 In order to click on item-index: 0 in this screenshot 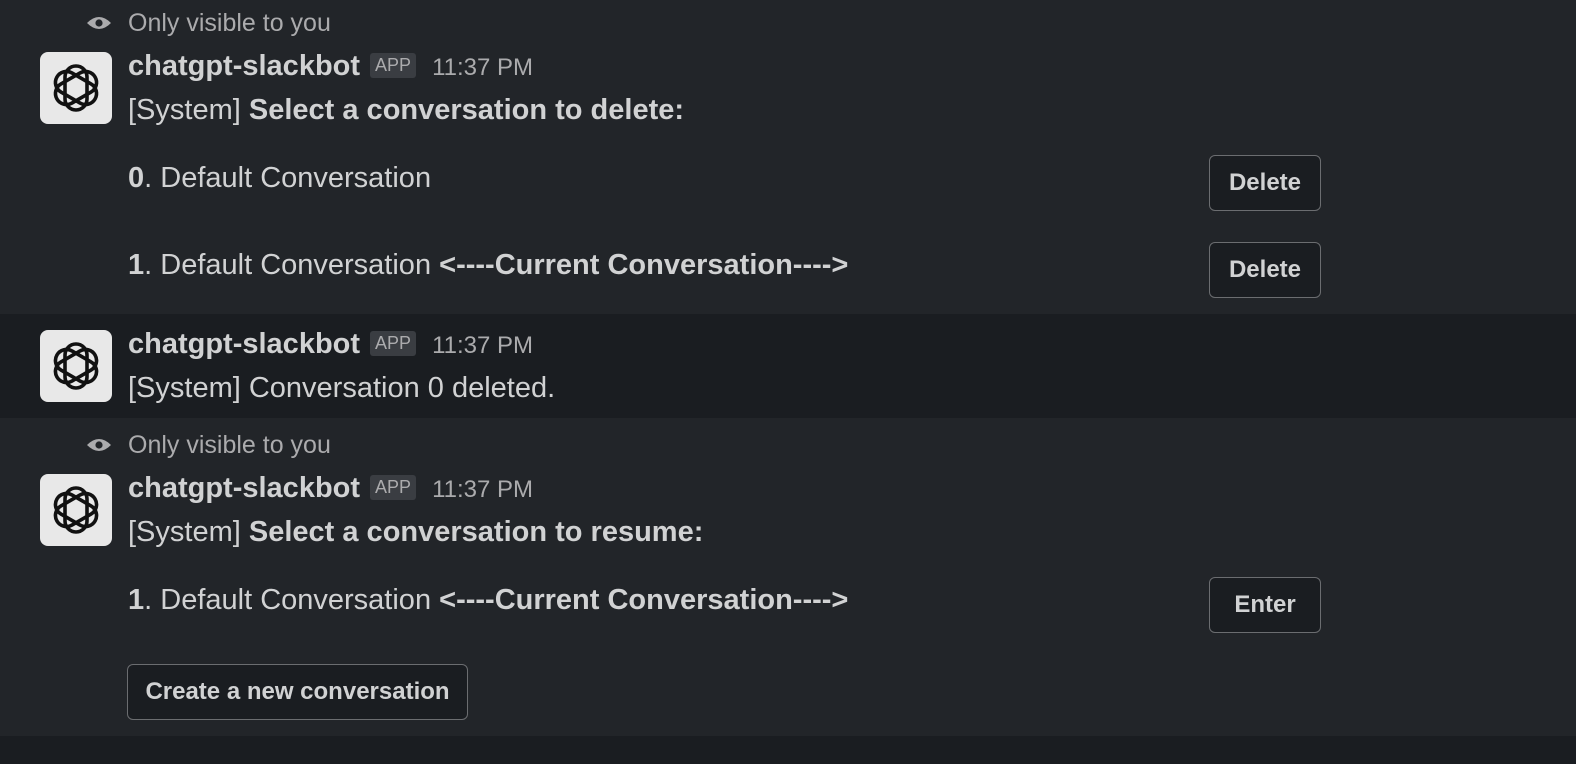, I will do `click(136, 178)`.